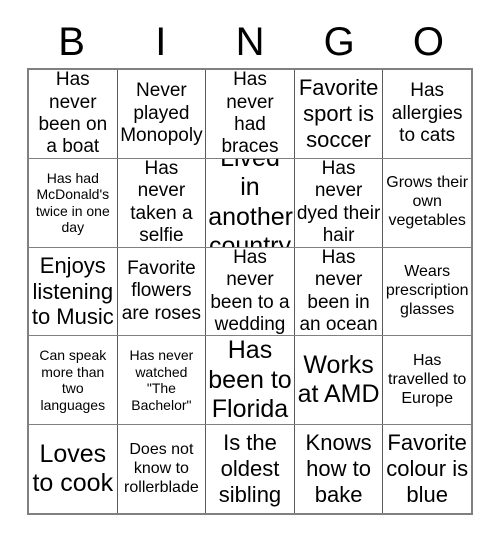 Image resolution: width=500 pixels, height=544 pixels. I want to click on bingo-cell: Has never dyed their hair, so click(338, 202).